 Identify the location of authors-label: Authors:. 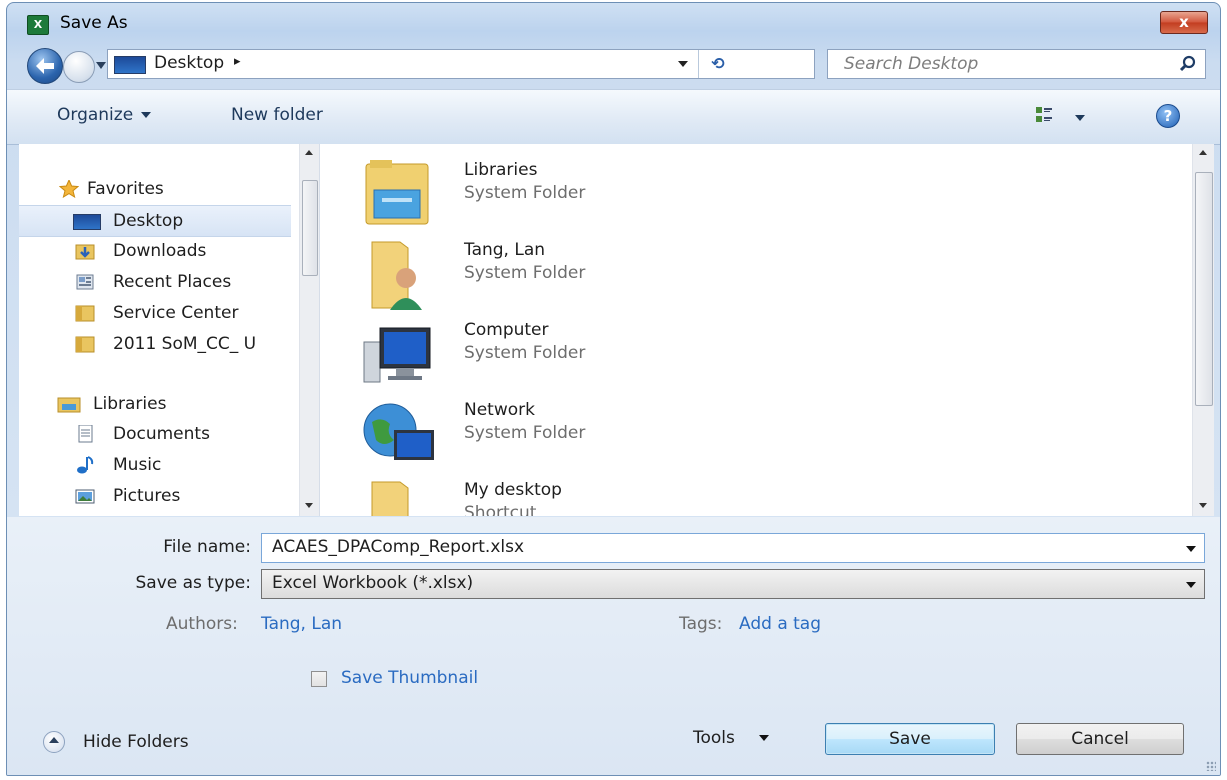
(202, 624).